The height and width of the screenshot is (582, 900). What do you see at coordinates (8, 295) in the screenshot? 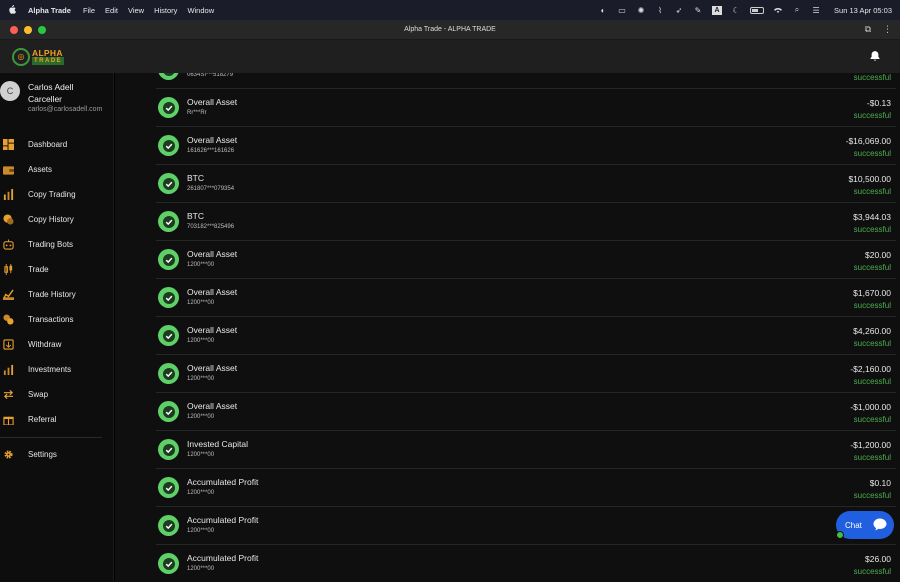
I see `trade-history-icon` at bounding box center [8, 295].